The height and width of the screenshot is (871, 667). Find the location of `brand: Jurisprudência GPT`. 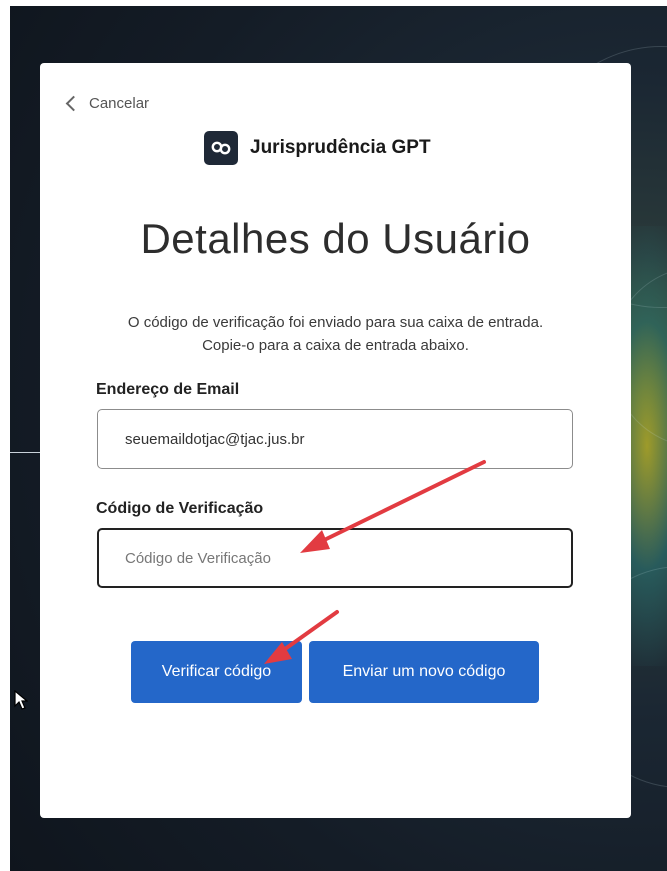

brand: Jurisprudência GPT is located at coordinates (317, 148).